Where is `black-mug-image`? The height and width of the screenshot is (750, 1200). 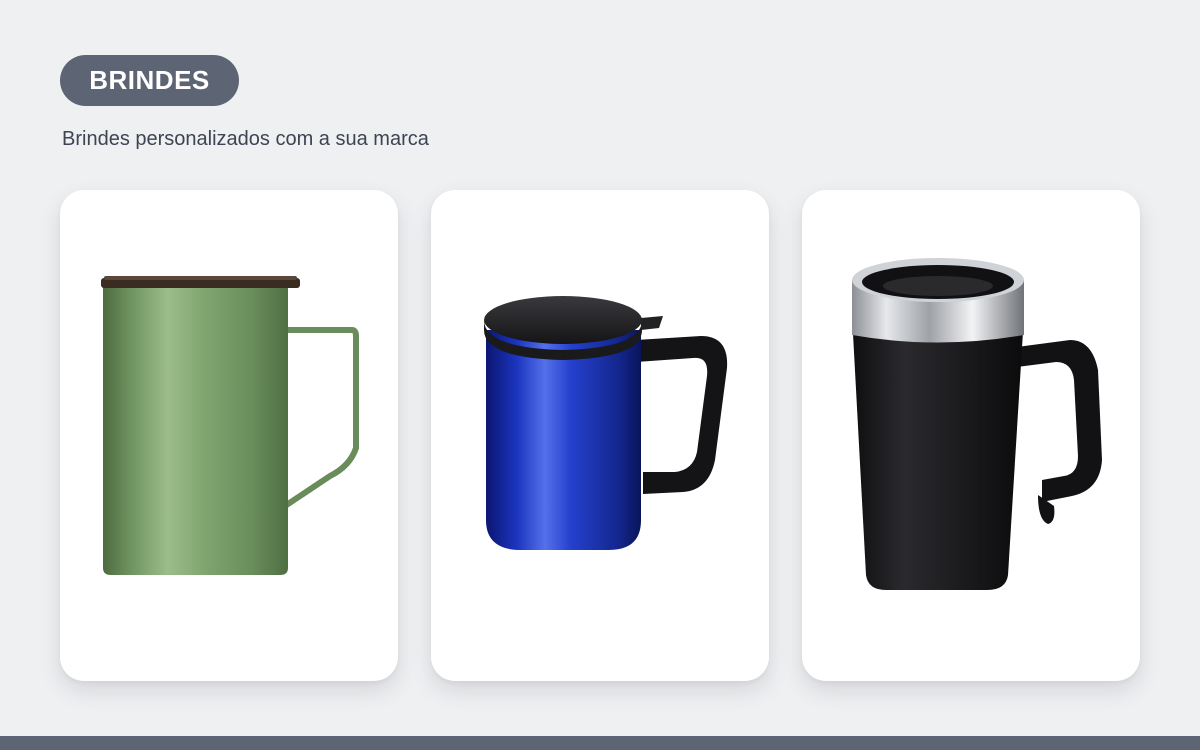 black-mug-image is located at coordinates (977, 424).